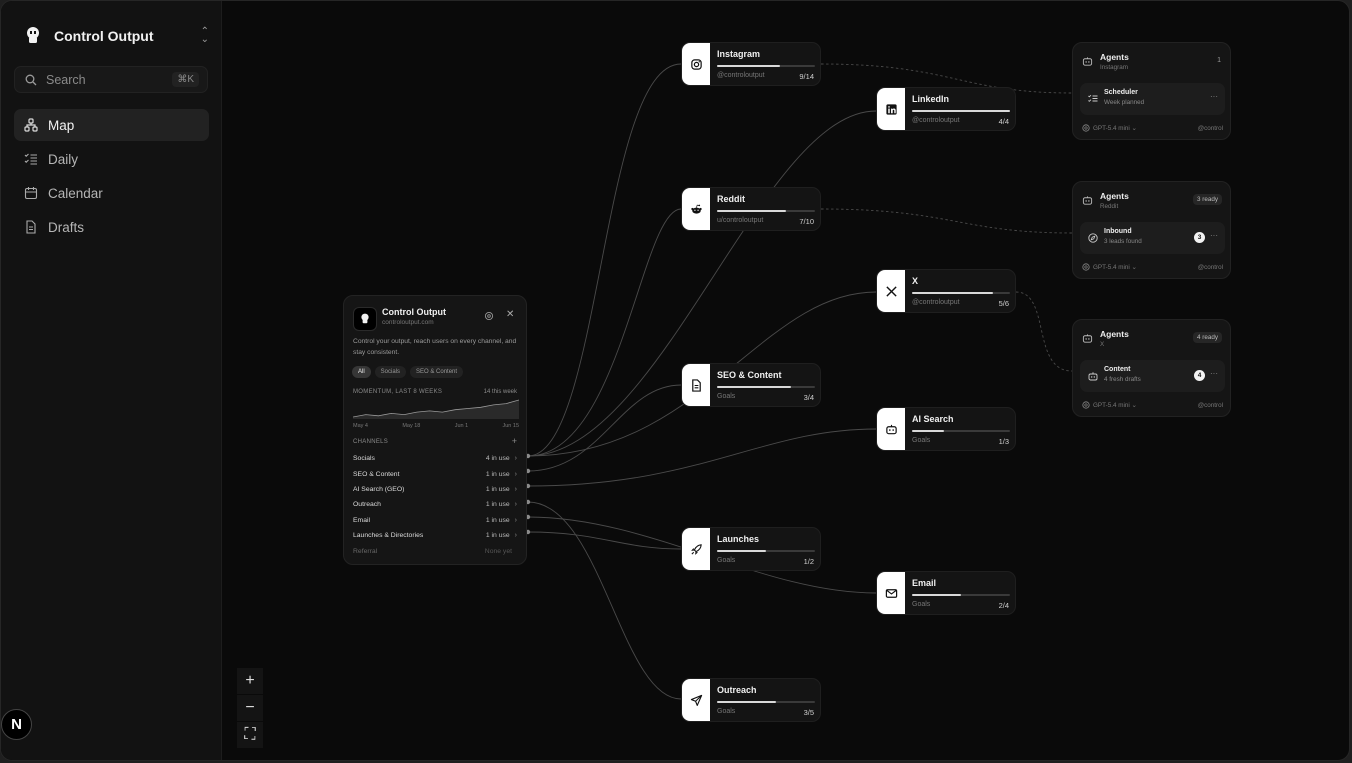 This screenshot has height=763, width=1352. Describe the element at coordinates (411, 426) in the screenshot. I see `date-label: May 18` at that location.